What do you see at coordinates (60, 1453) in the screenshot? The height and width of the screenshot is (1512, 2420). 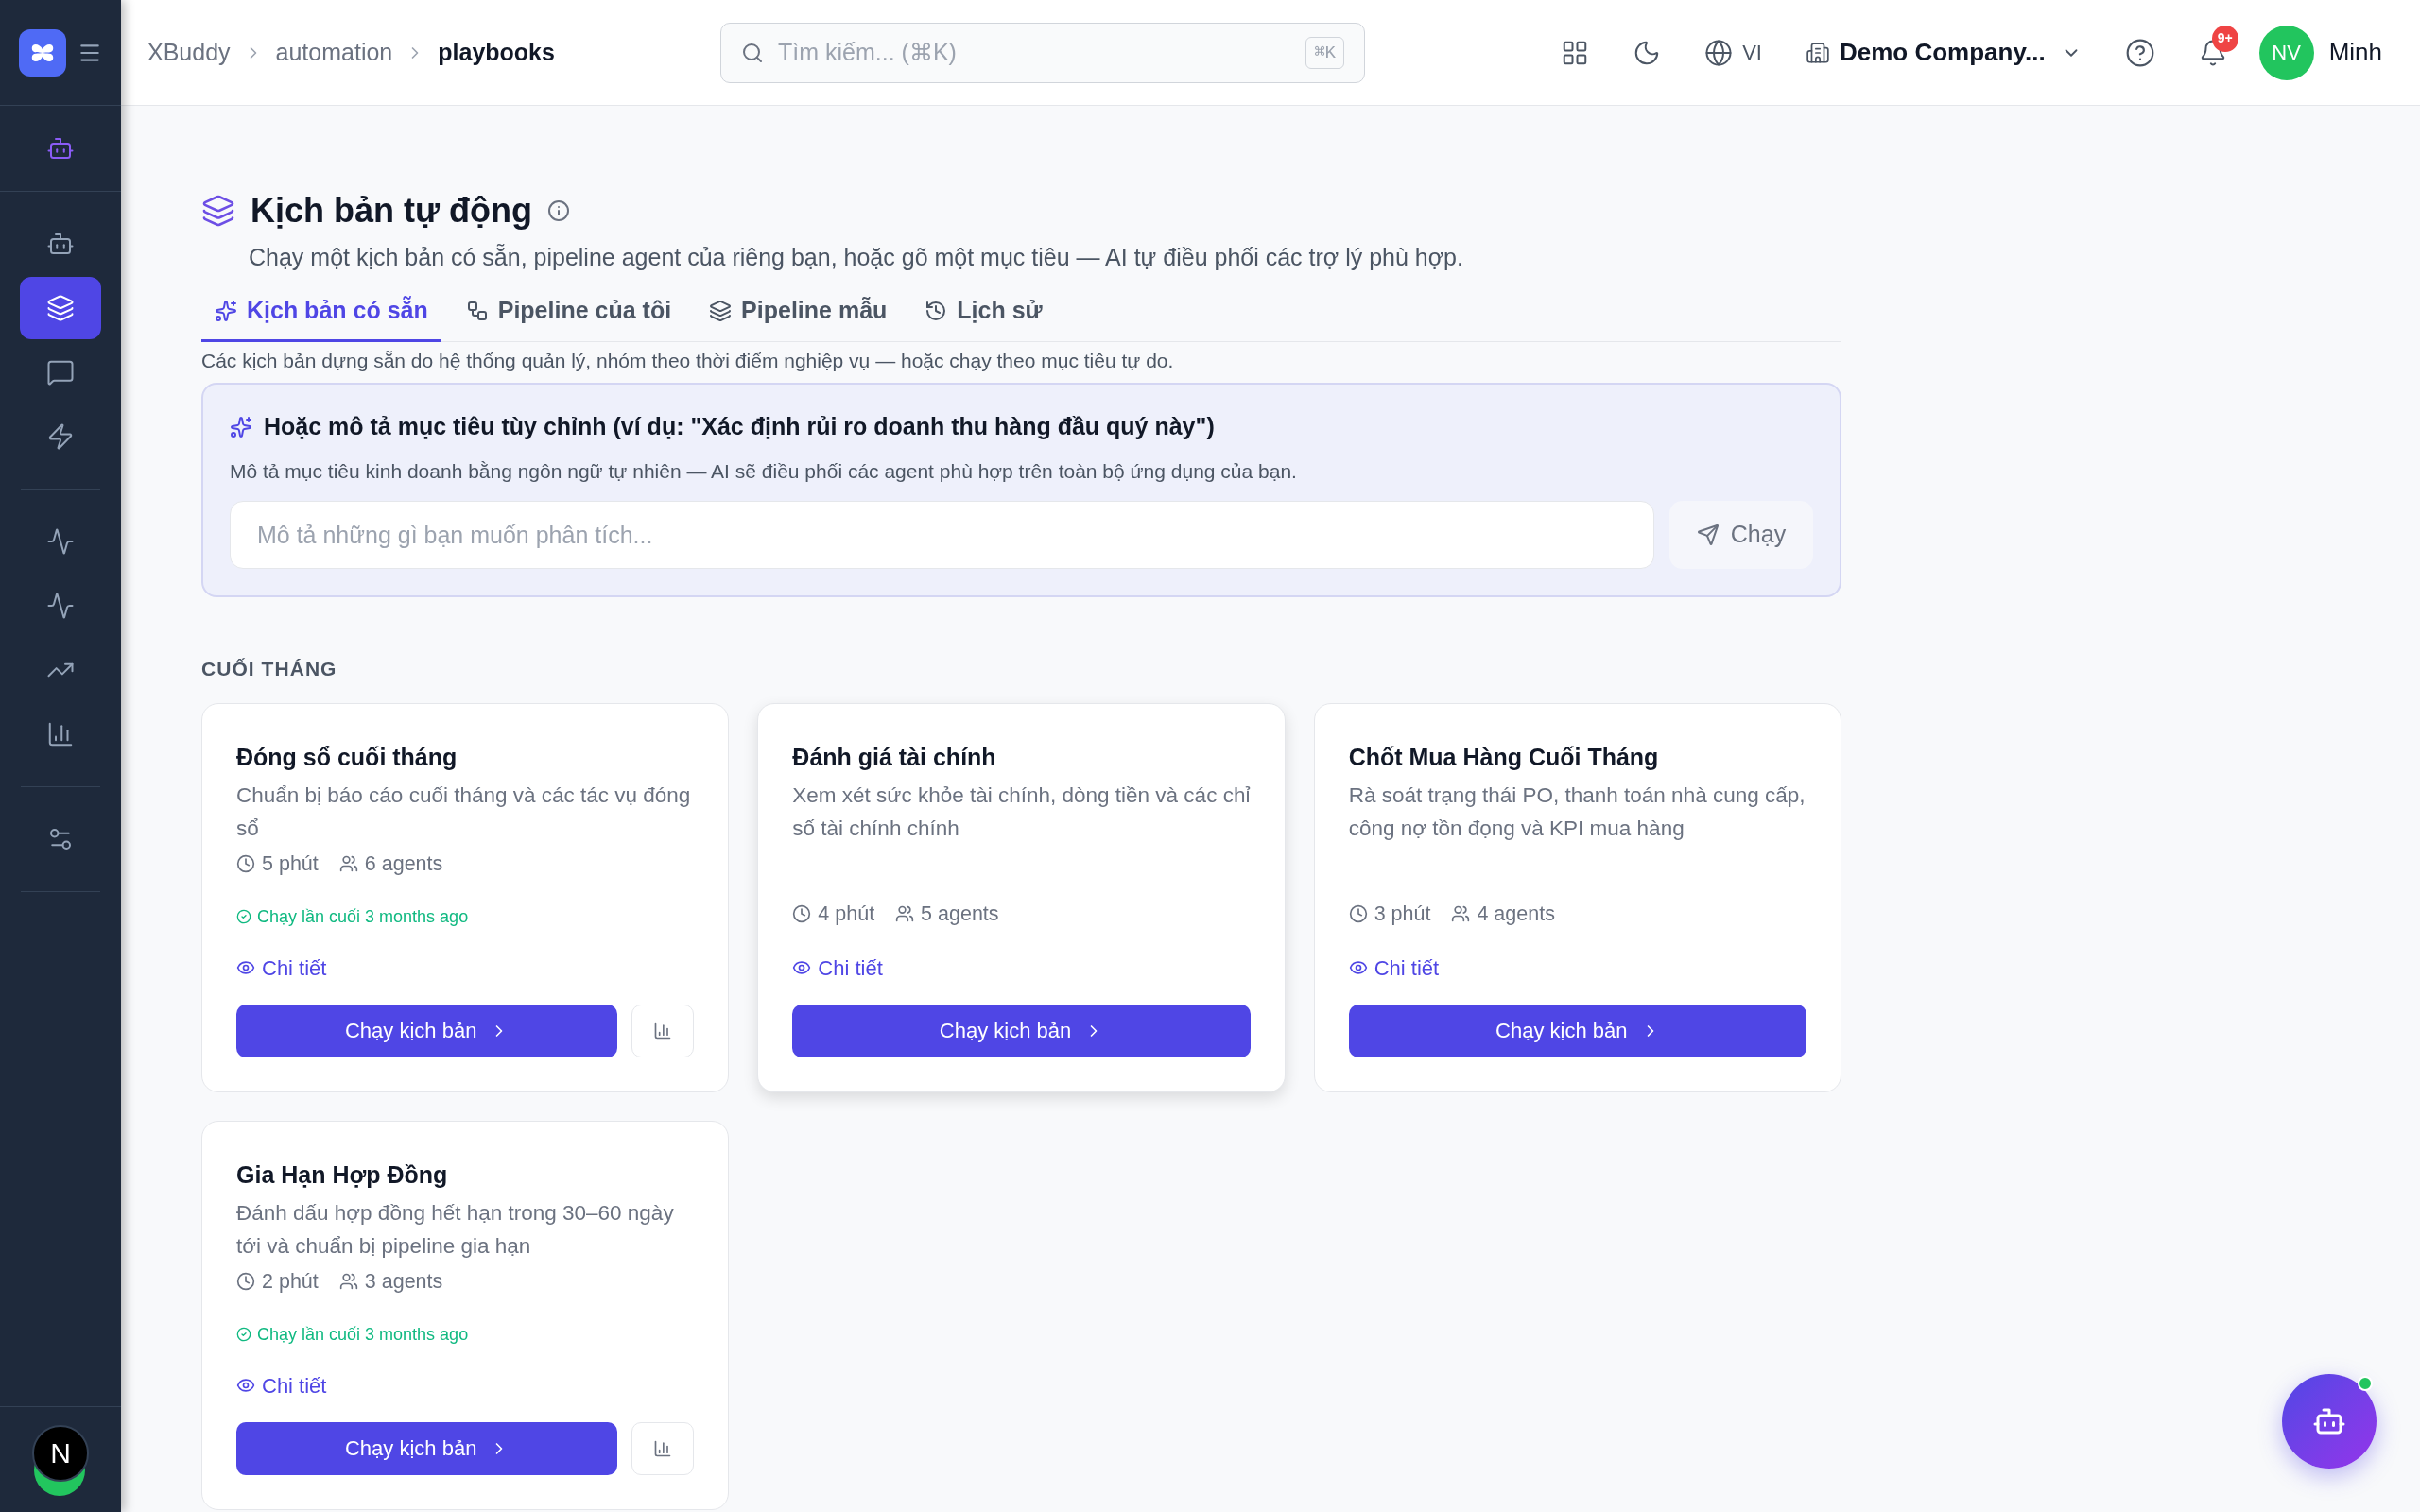 I see `user-avatar: N` at bounding box center [60, 1453].